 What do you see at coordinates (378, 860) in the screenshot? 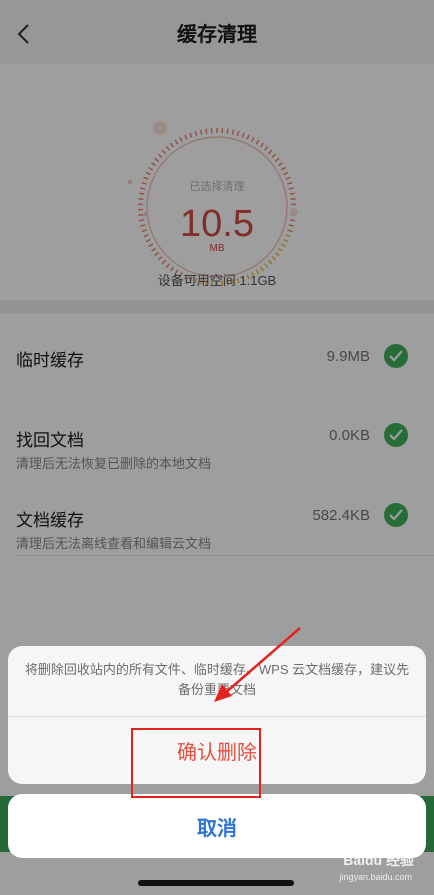
I see `watermark-logo: Baidu 经验` at bounding box center [378, 860].